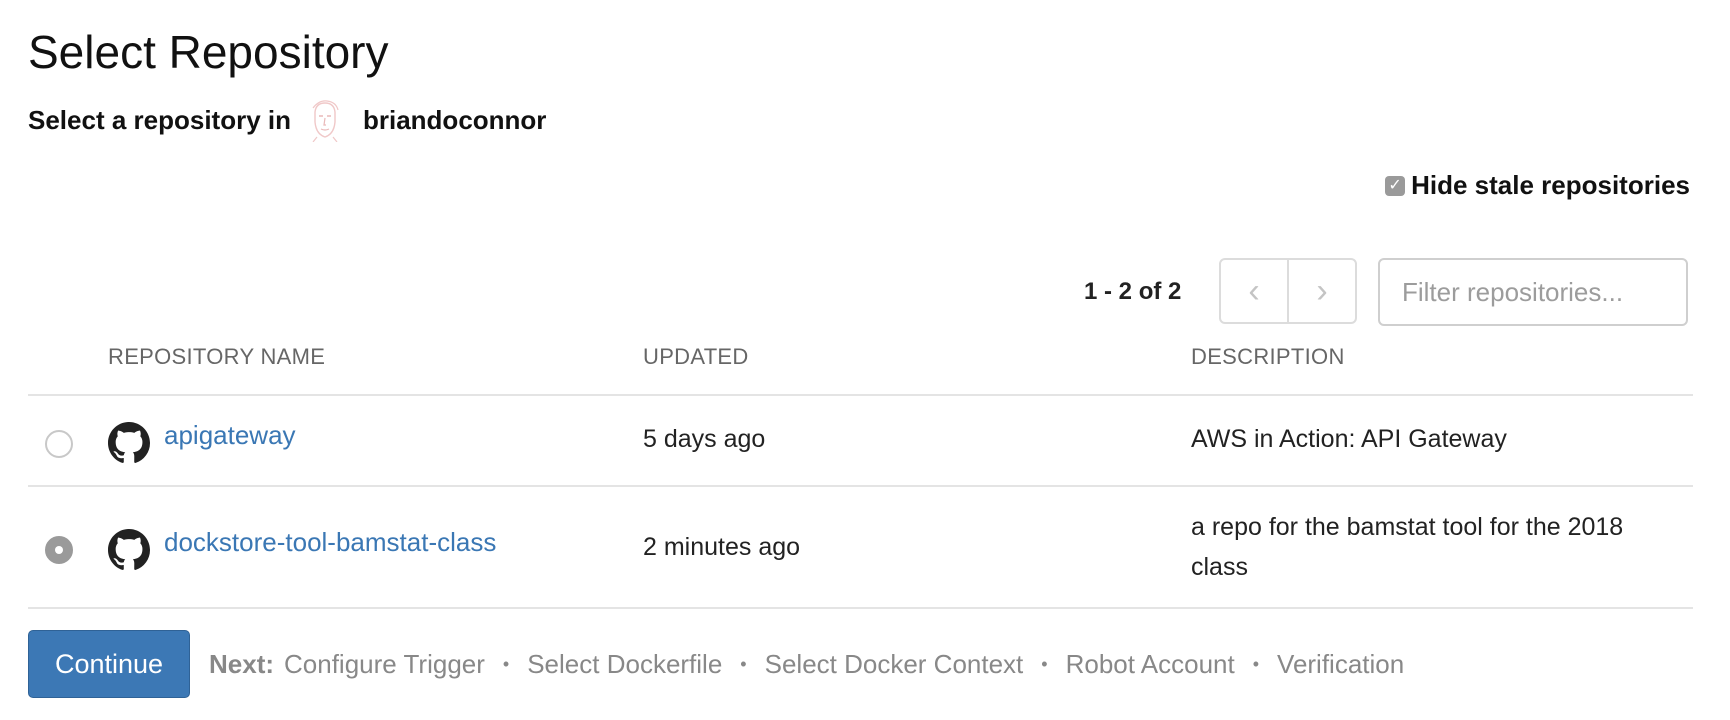 The width and height of the screenshot is (1730, 720). Describe the element at coordinates (1550, 185) in the screenshot. I see `hide-stale-label: Hide stale repositories` at that location.